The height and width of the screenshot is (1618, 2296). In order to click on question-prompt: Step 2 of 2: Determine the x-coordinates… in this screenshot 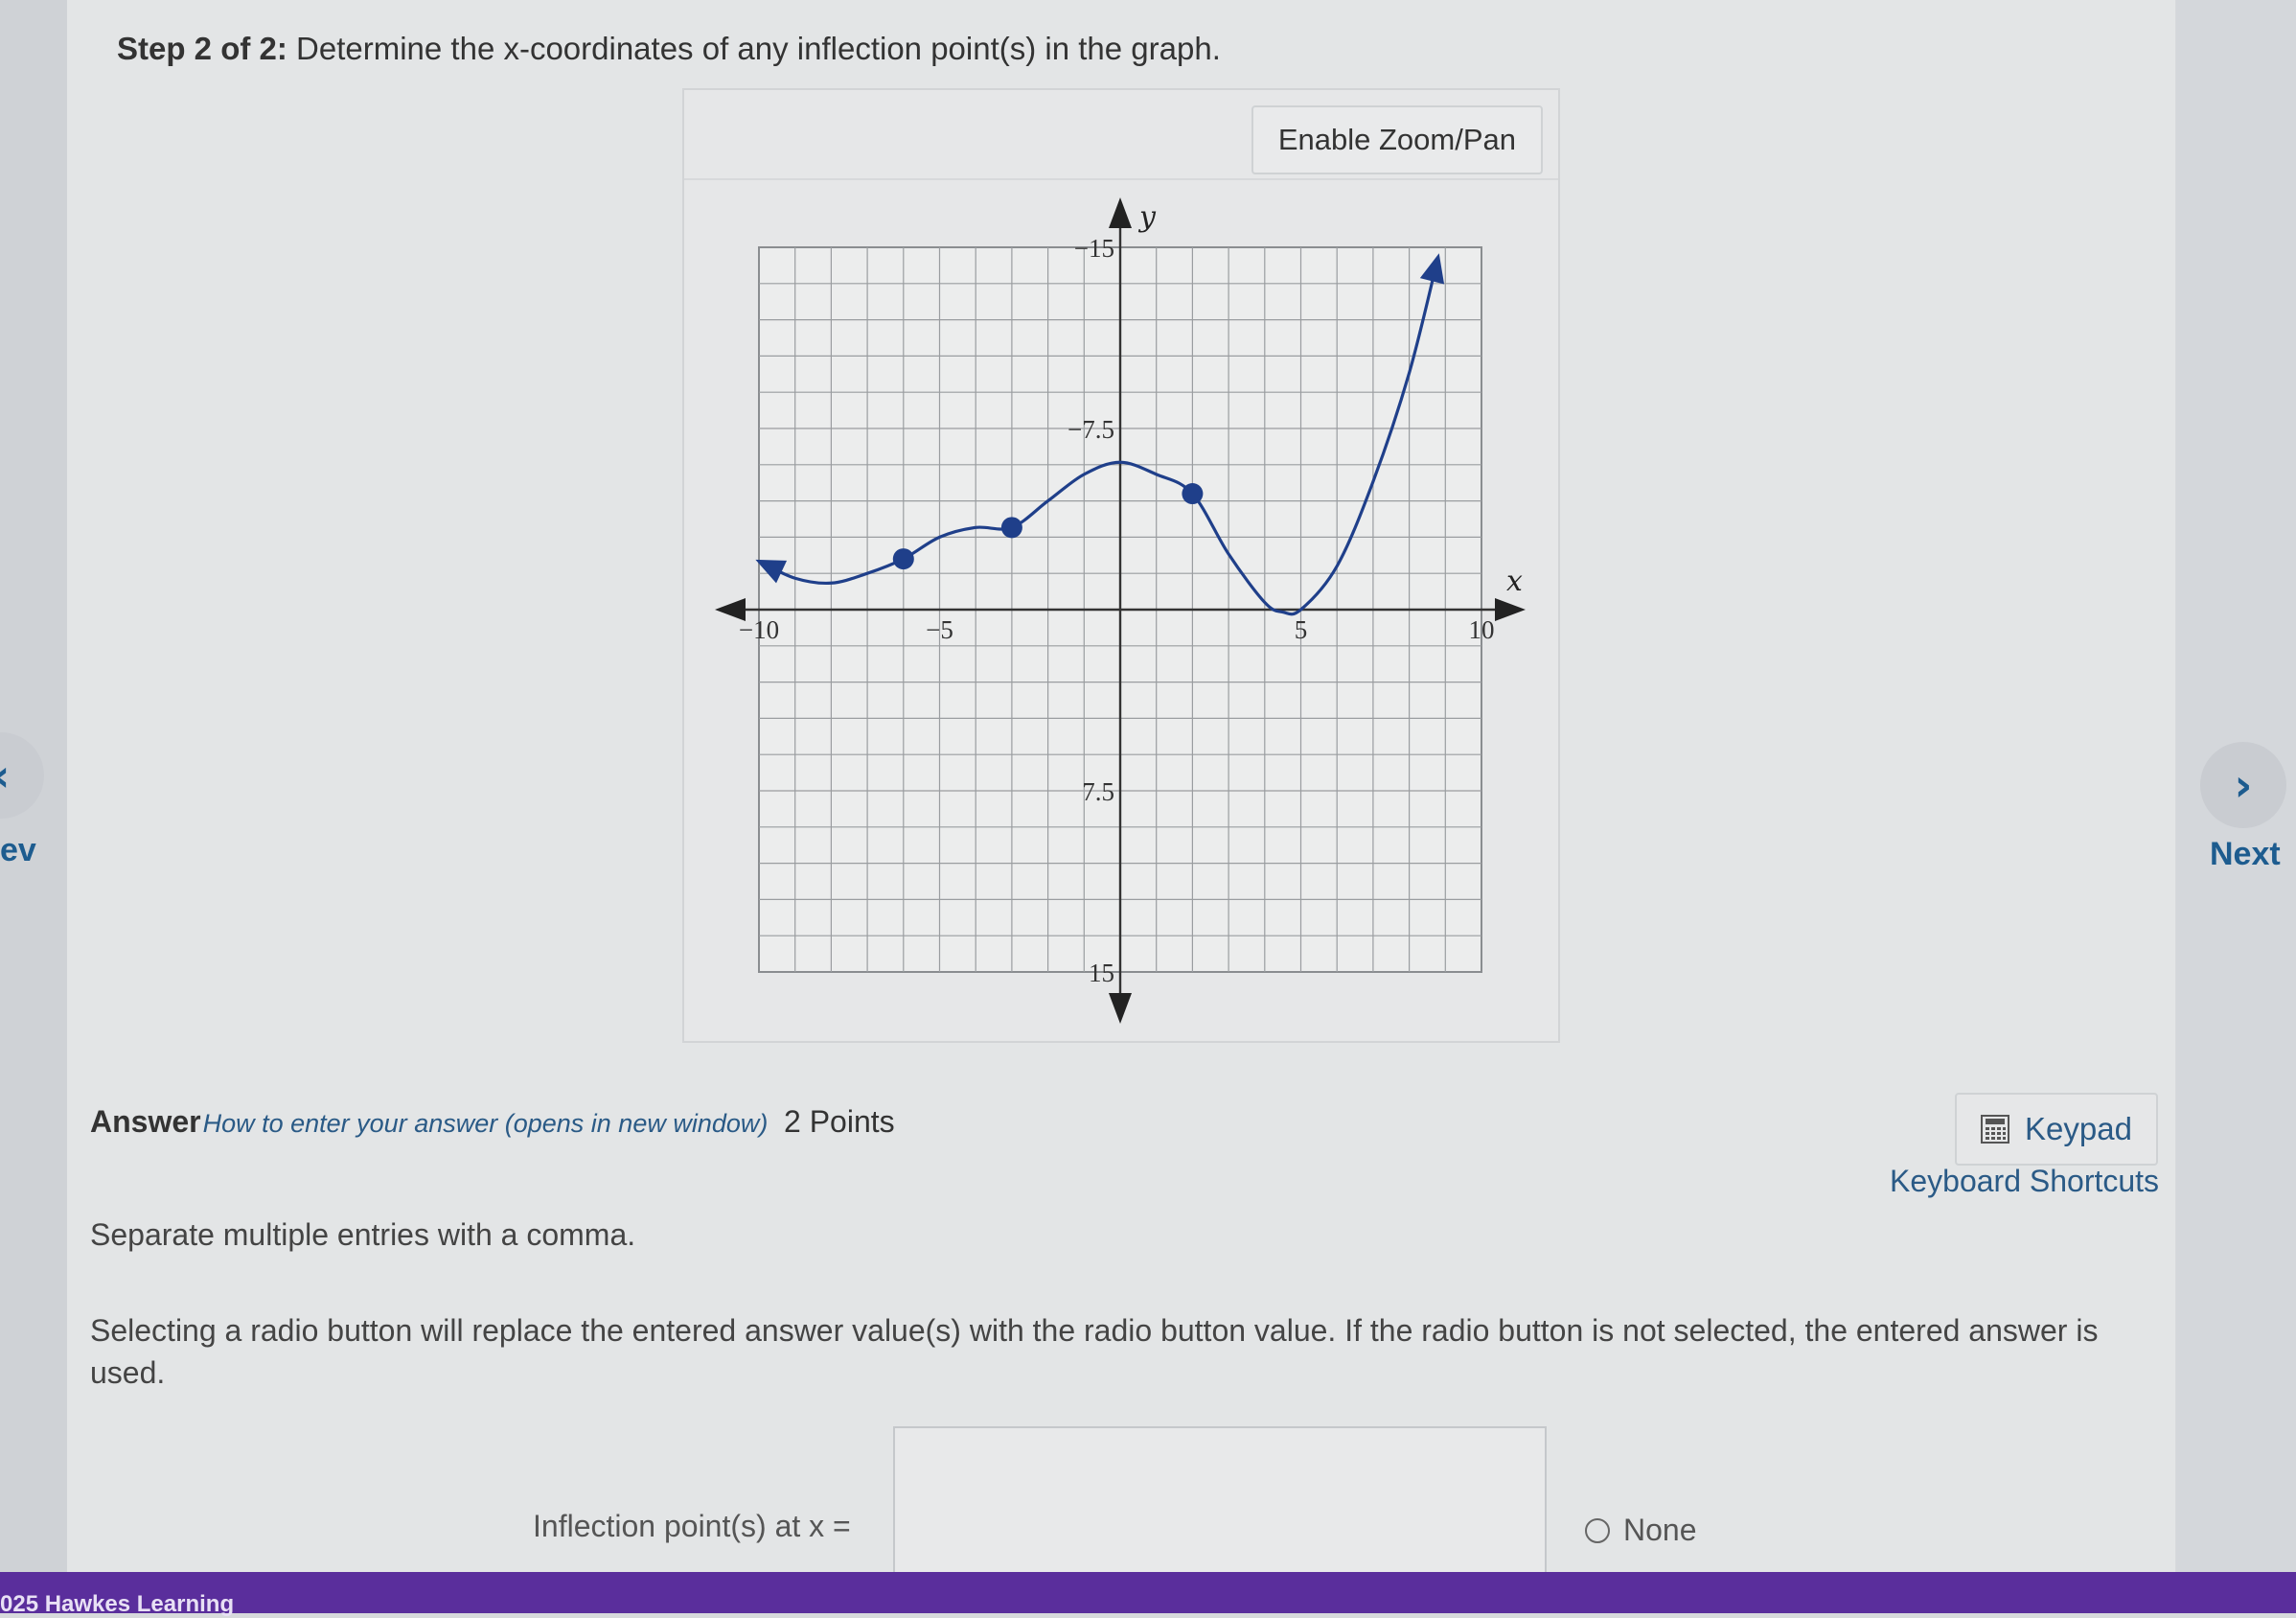, I will do `click(669, 49)`.